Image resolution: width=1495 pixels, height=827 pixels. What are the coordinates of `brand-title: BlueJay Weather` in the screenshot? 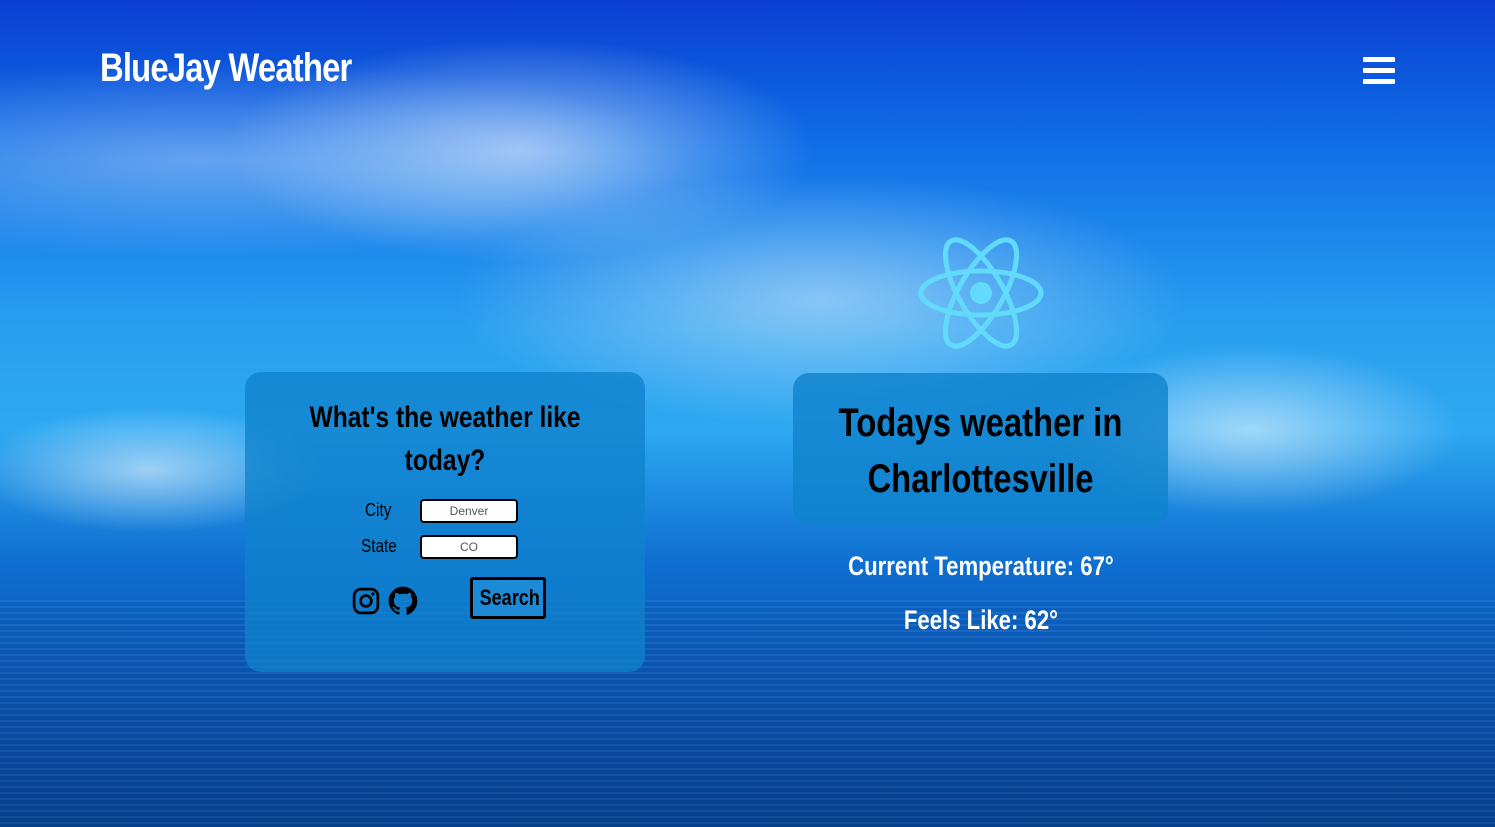 It's located at (226, 68).